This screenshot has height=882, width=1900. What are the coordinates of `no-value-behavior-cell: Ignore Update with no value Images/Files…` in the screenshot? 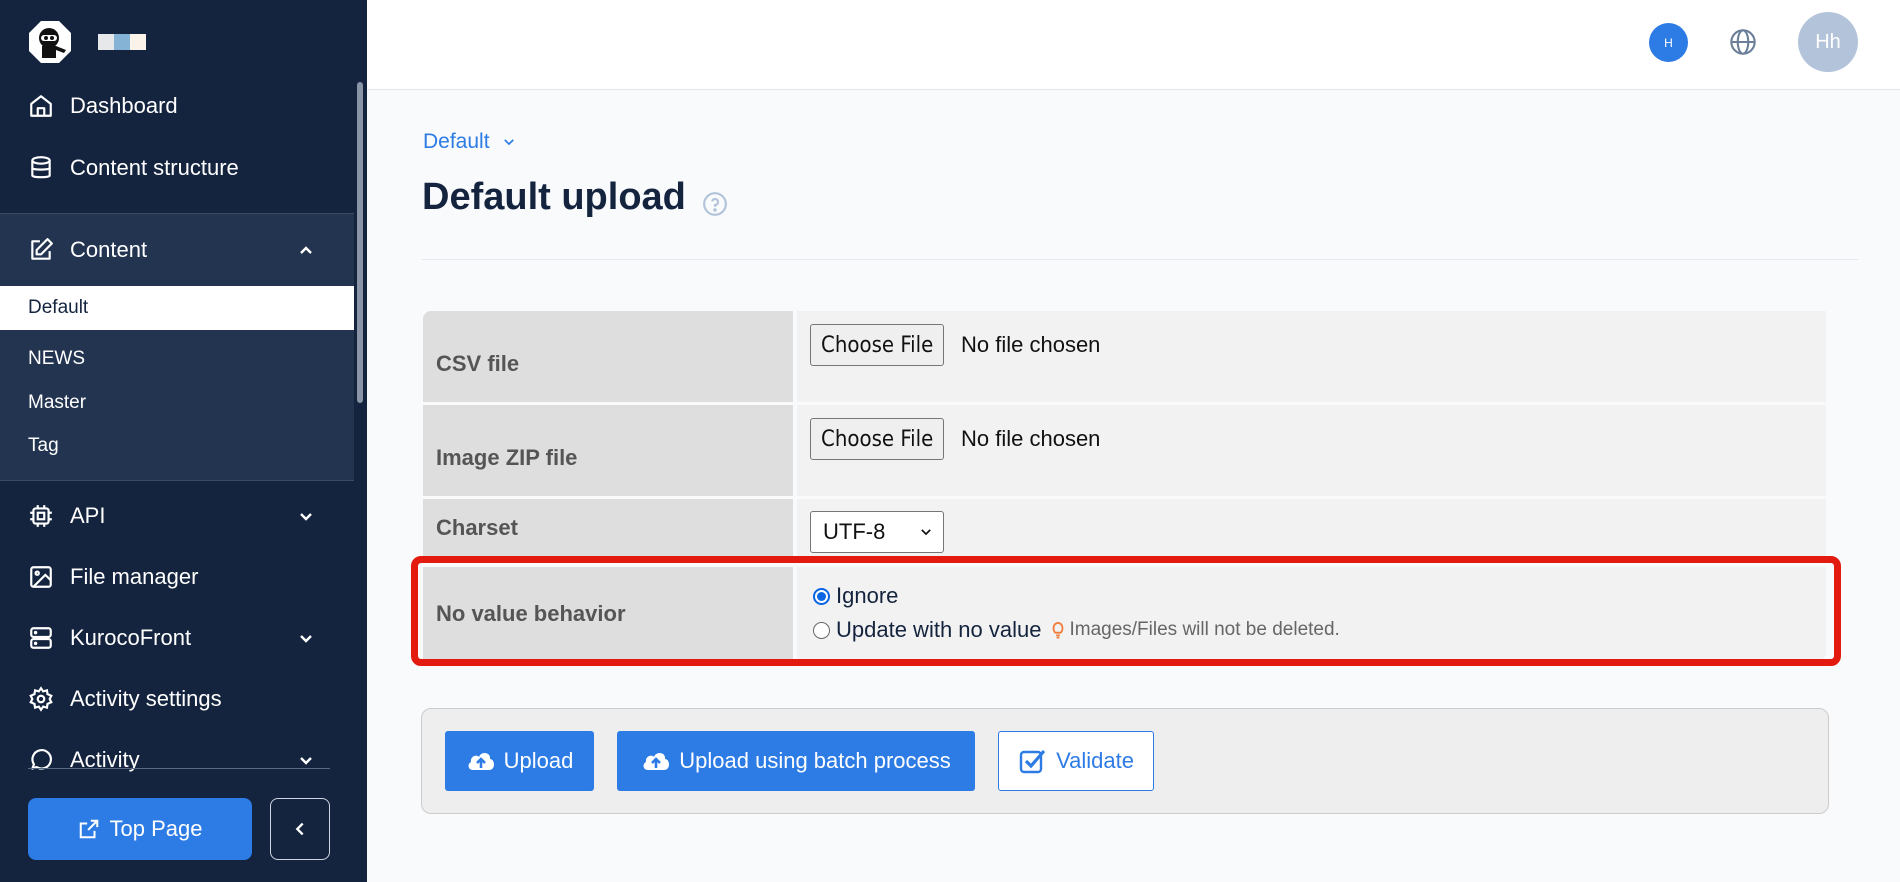 It's located at (1311, 613).